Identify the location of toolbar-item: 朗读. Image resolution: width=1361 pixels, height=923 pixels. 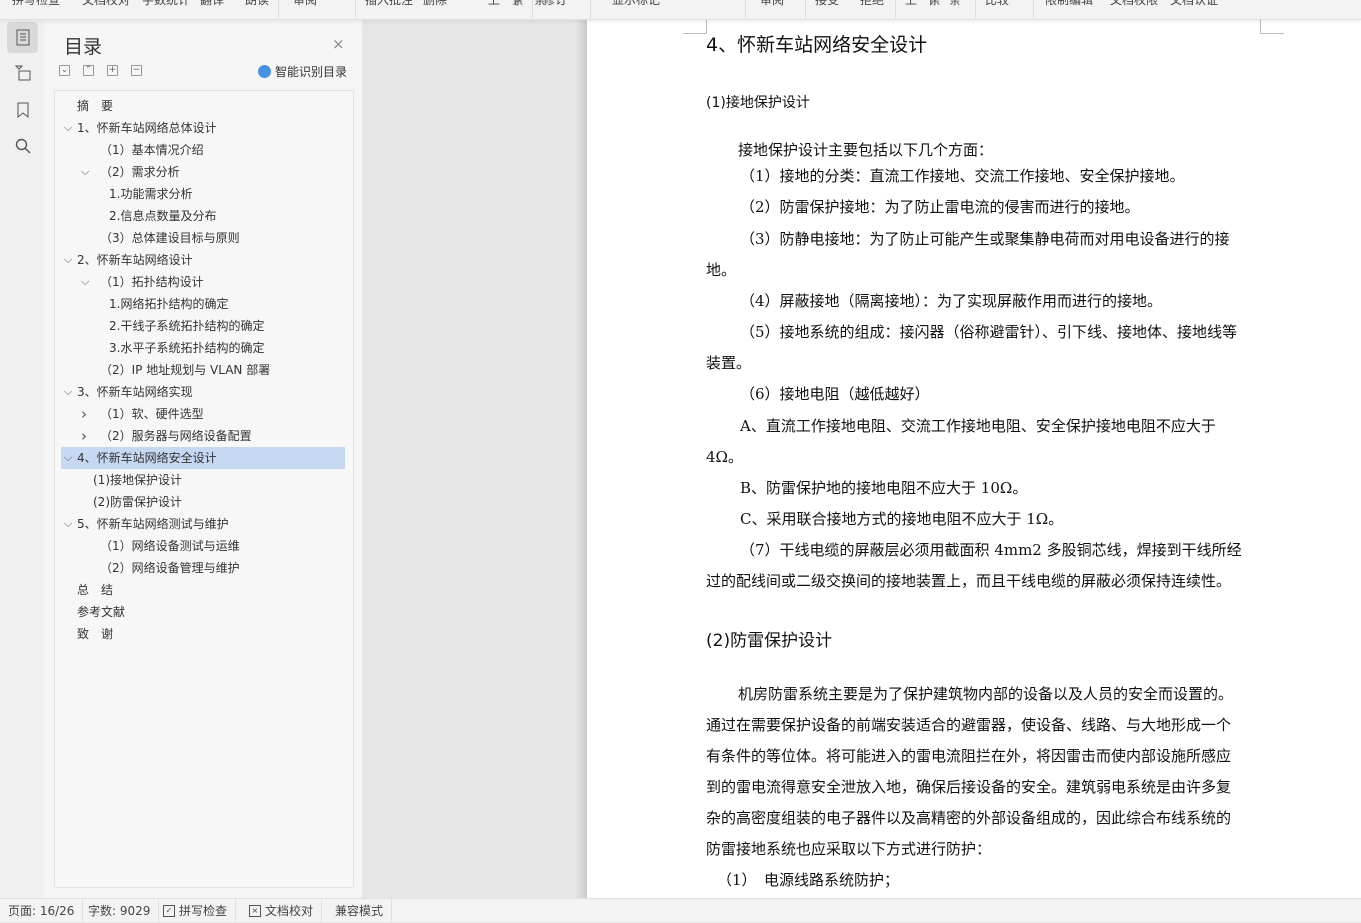
(257, 4).